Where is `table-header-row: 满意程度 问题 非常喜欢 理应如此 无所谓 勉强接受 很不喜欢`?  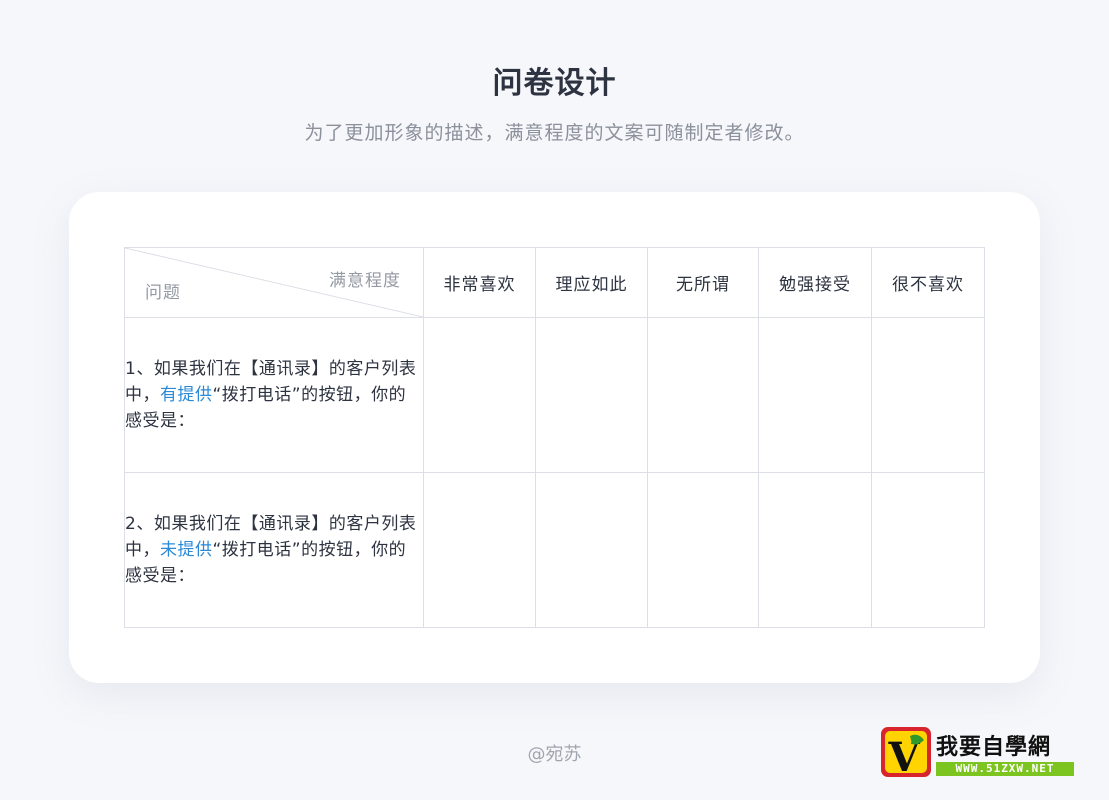 table-header-row: 满意程度 问题 非常喜欢 理应如此 无所谓 勉强接受 很不喜欢 is located at coordinates (554, 282).